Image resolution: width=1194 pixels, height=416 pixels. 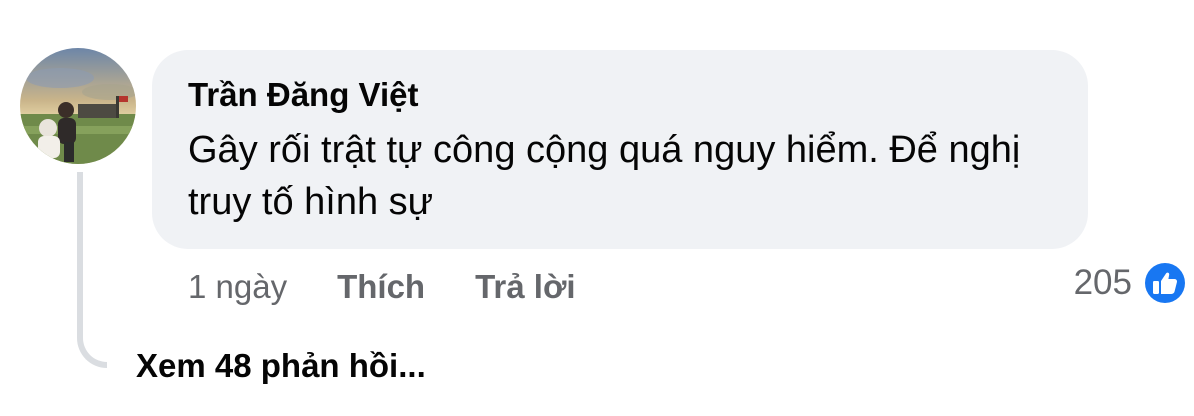 I want to click on reaction-count: 205, so click(x=1102, y=282).